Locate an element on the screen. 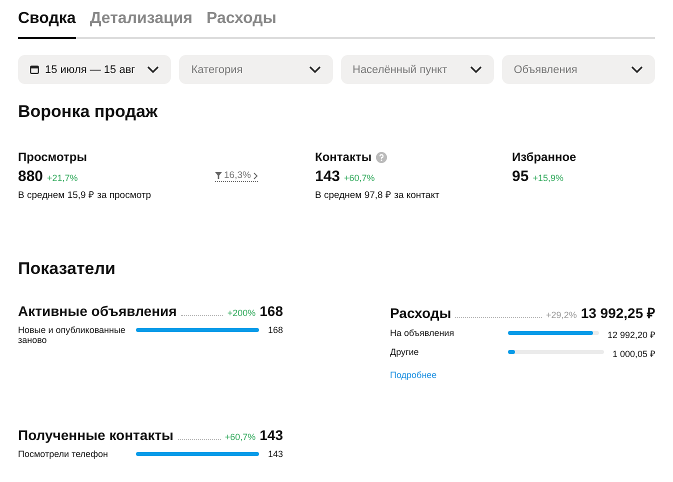  row-label: На объявления is located at coordinates (423, 333).